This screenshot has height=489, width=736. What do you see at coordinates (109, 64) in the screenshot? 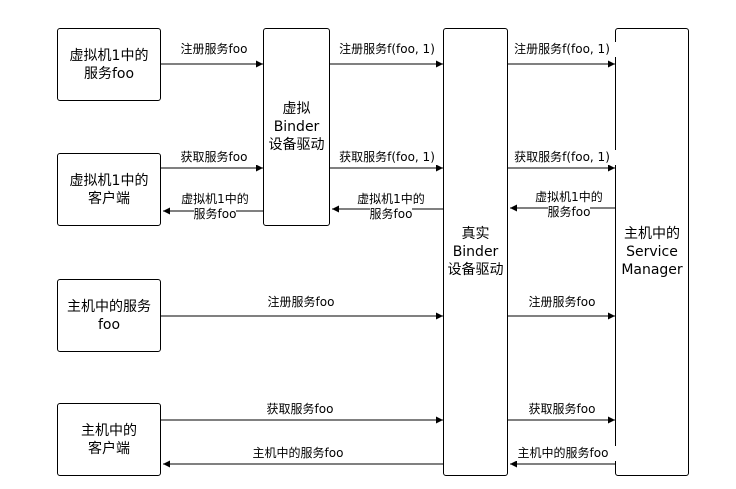
I see `vm-service-box: 虚拟机1中的 服务foo` at bounding box center [109, 64].